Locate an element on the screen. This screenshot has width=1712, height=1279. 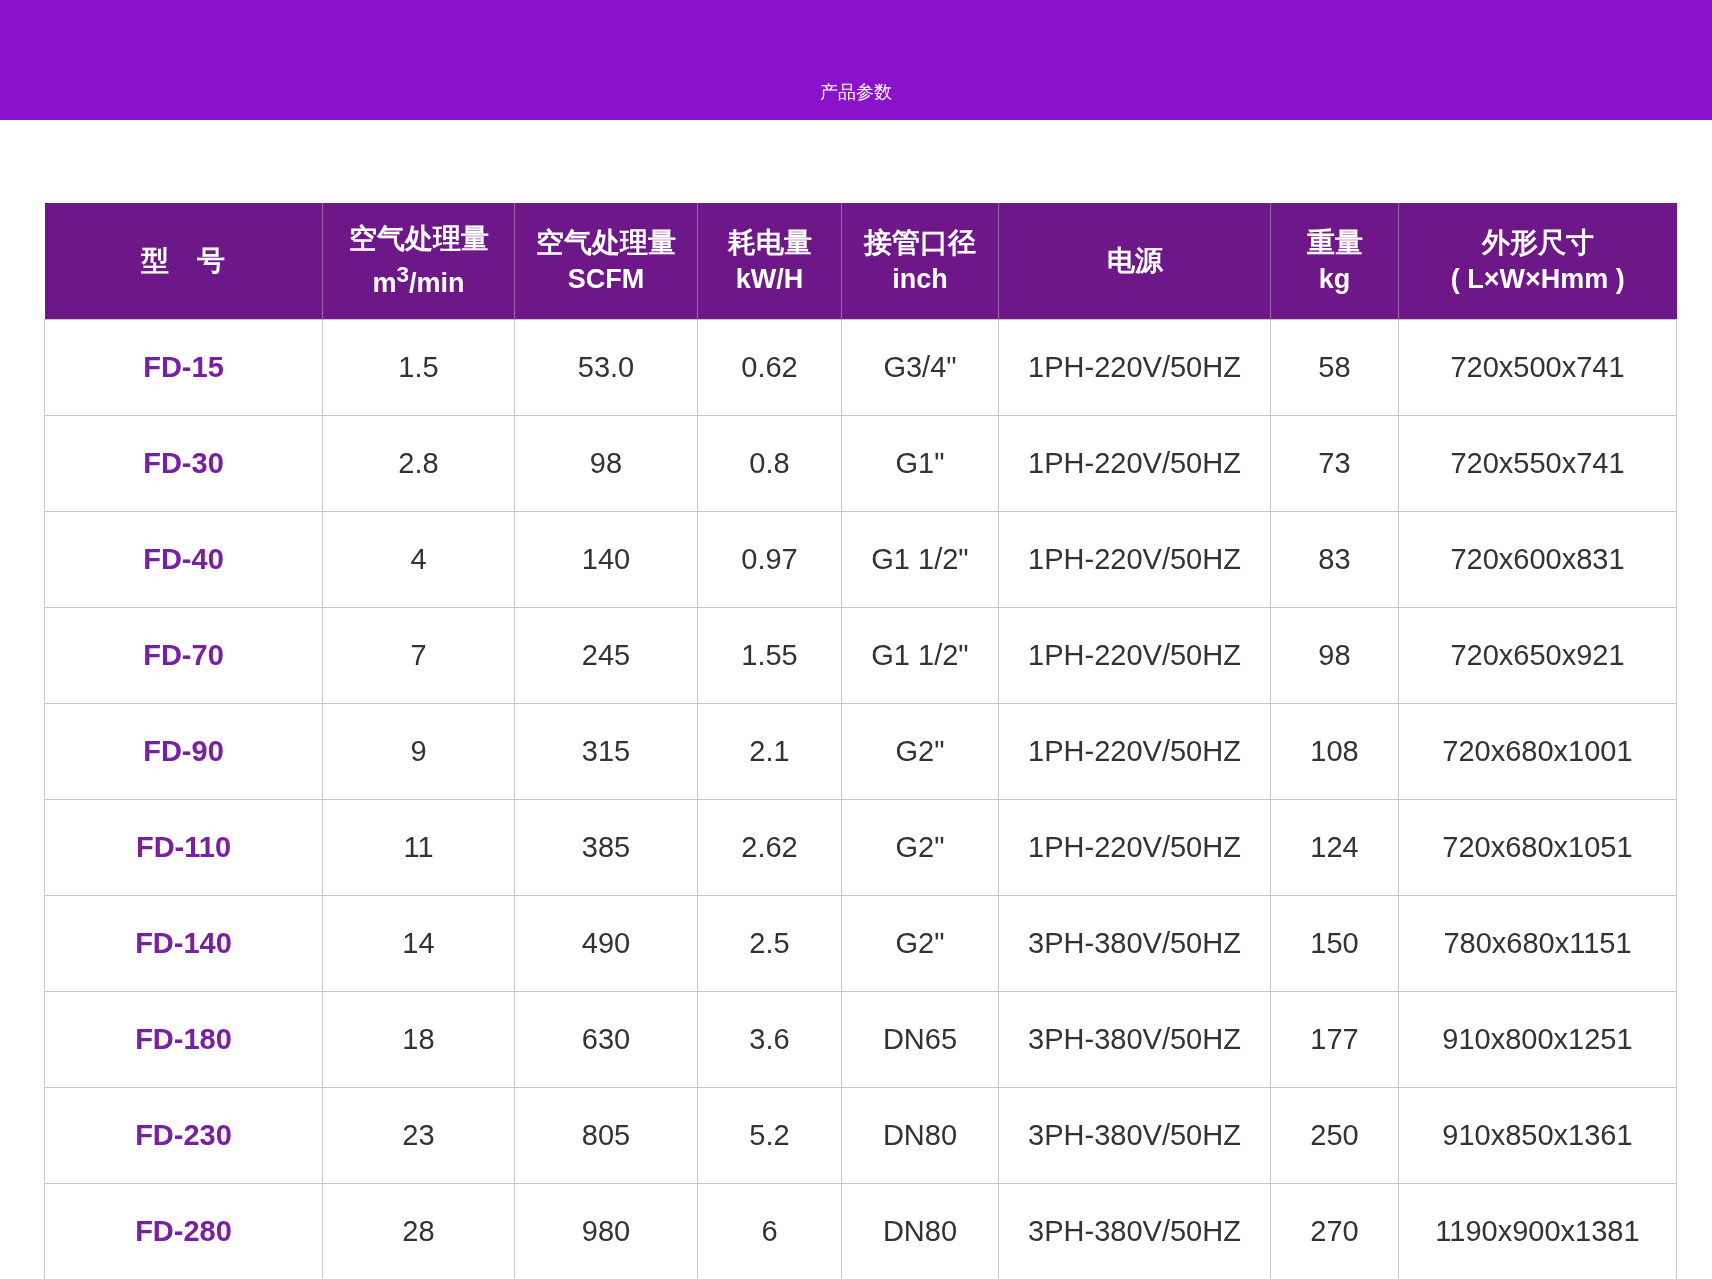
table-cell: 18 is located at coordinates (418, 1039).